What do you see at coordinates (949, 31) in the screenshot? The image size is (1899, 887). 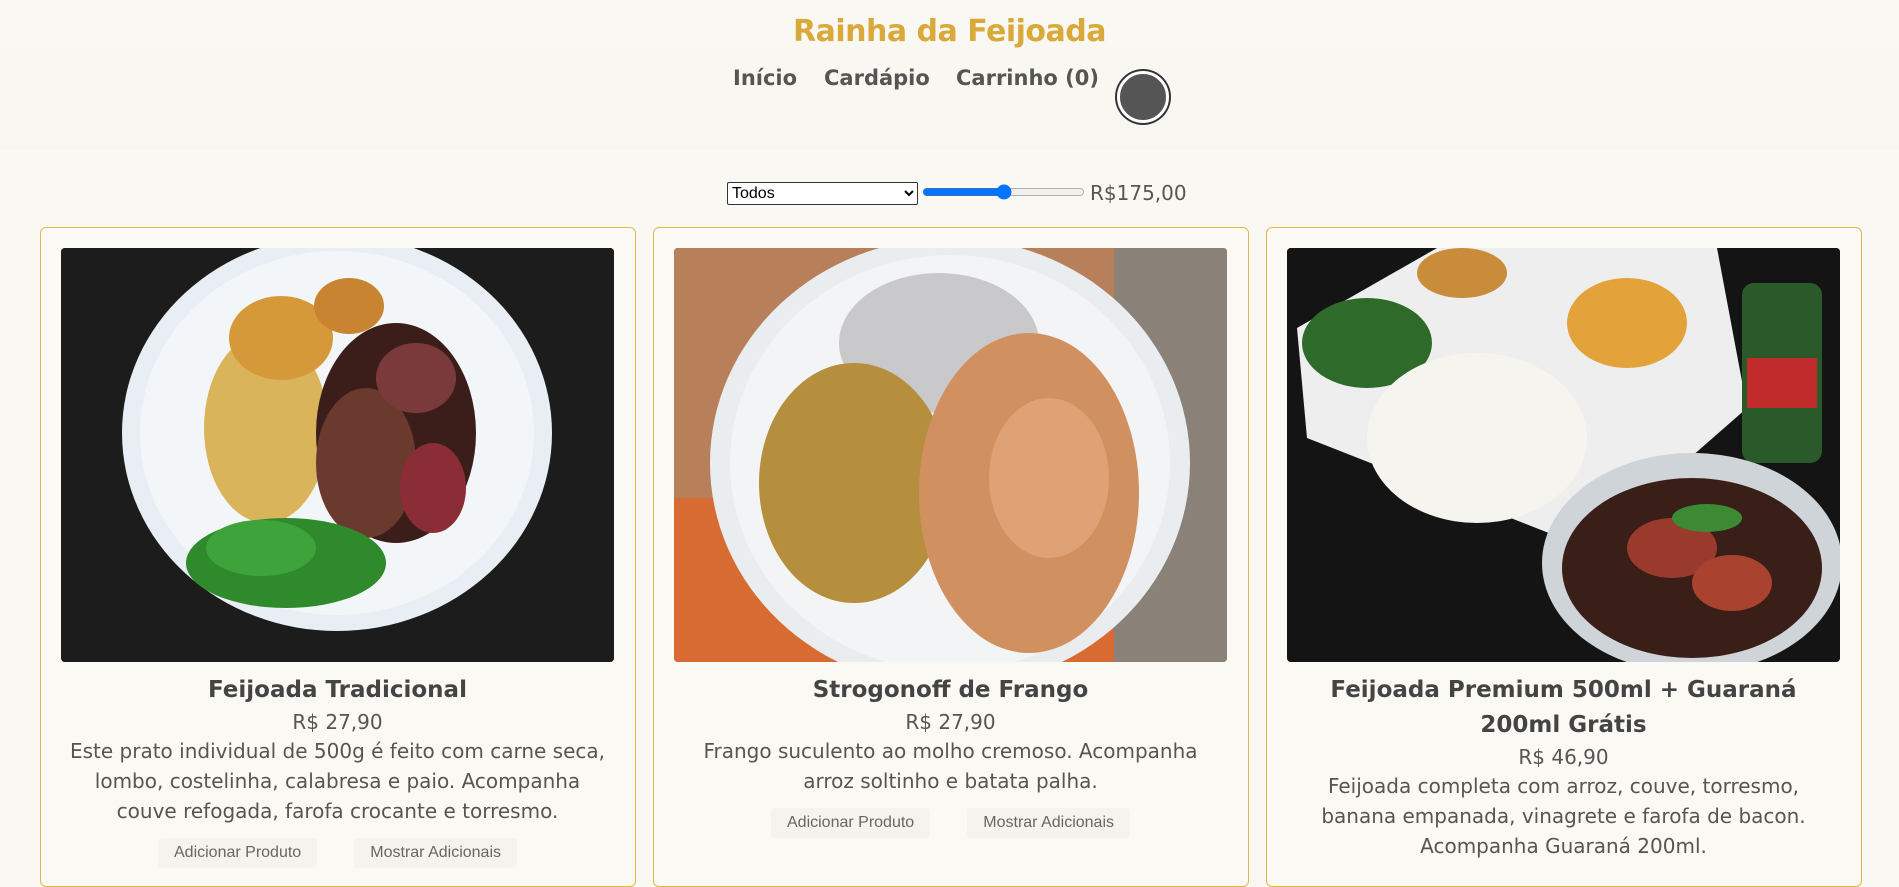 I see `brand-title: Rainha da Feijoada` at bounding box center [949, 31].